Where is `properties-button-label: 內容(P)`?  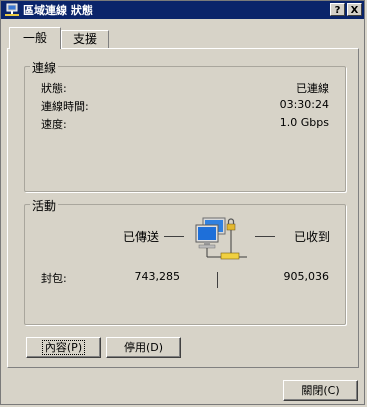
properties-button-label: 內容(P) is located at coordinates (63, 347).